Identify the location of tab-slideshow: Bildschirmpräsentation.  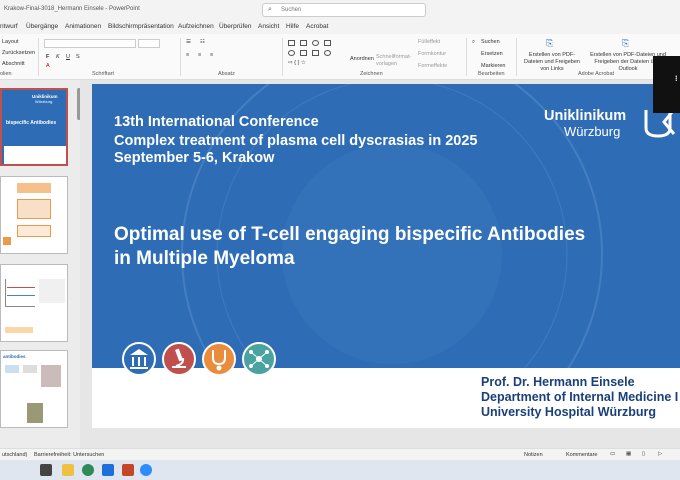
(141, 26).